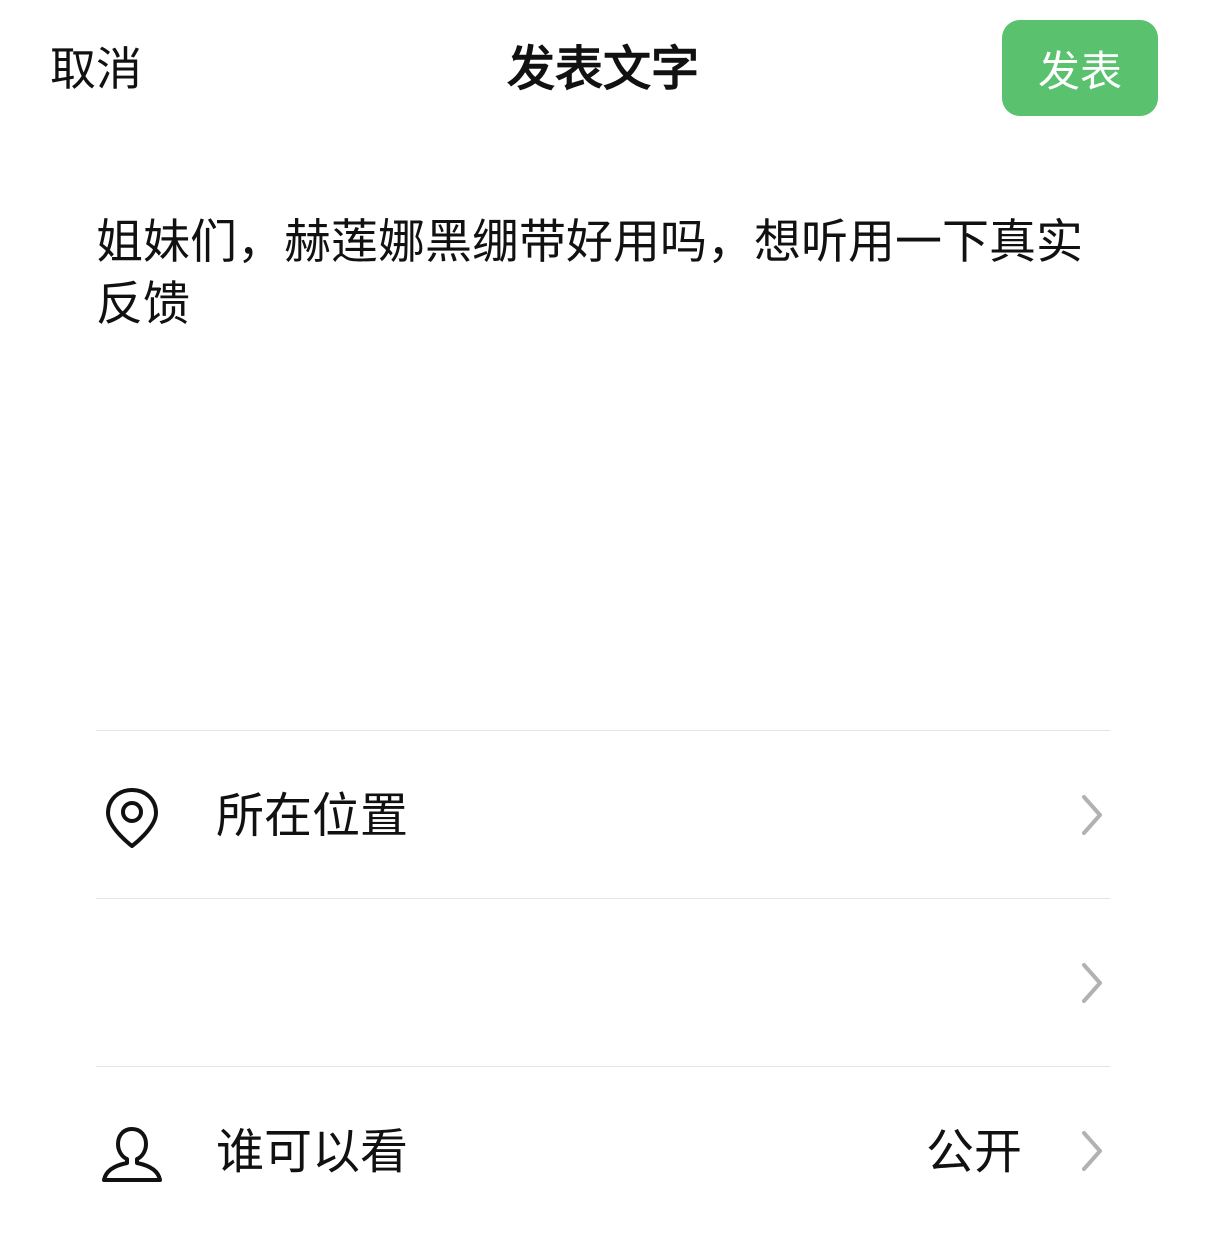  Describe the element at coordinates (1080, 68) in the screenshot. I see `publish-button: 发表` at that location.